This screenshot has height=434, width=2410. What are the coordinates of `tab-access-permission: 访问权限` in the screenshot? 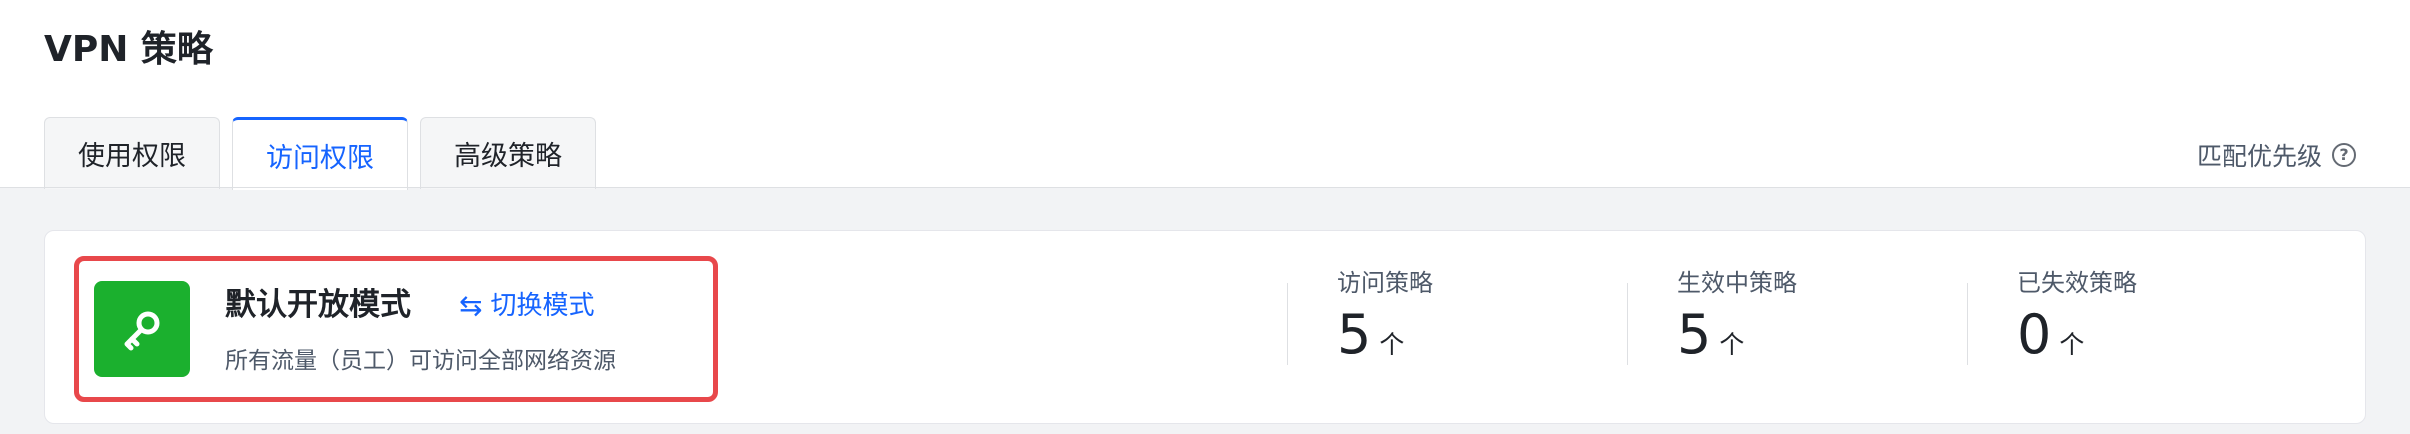 It's located at (320, 153).